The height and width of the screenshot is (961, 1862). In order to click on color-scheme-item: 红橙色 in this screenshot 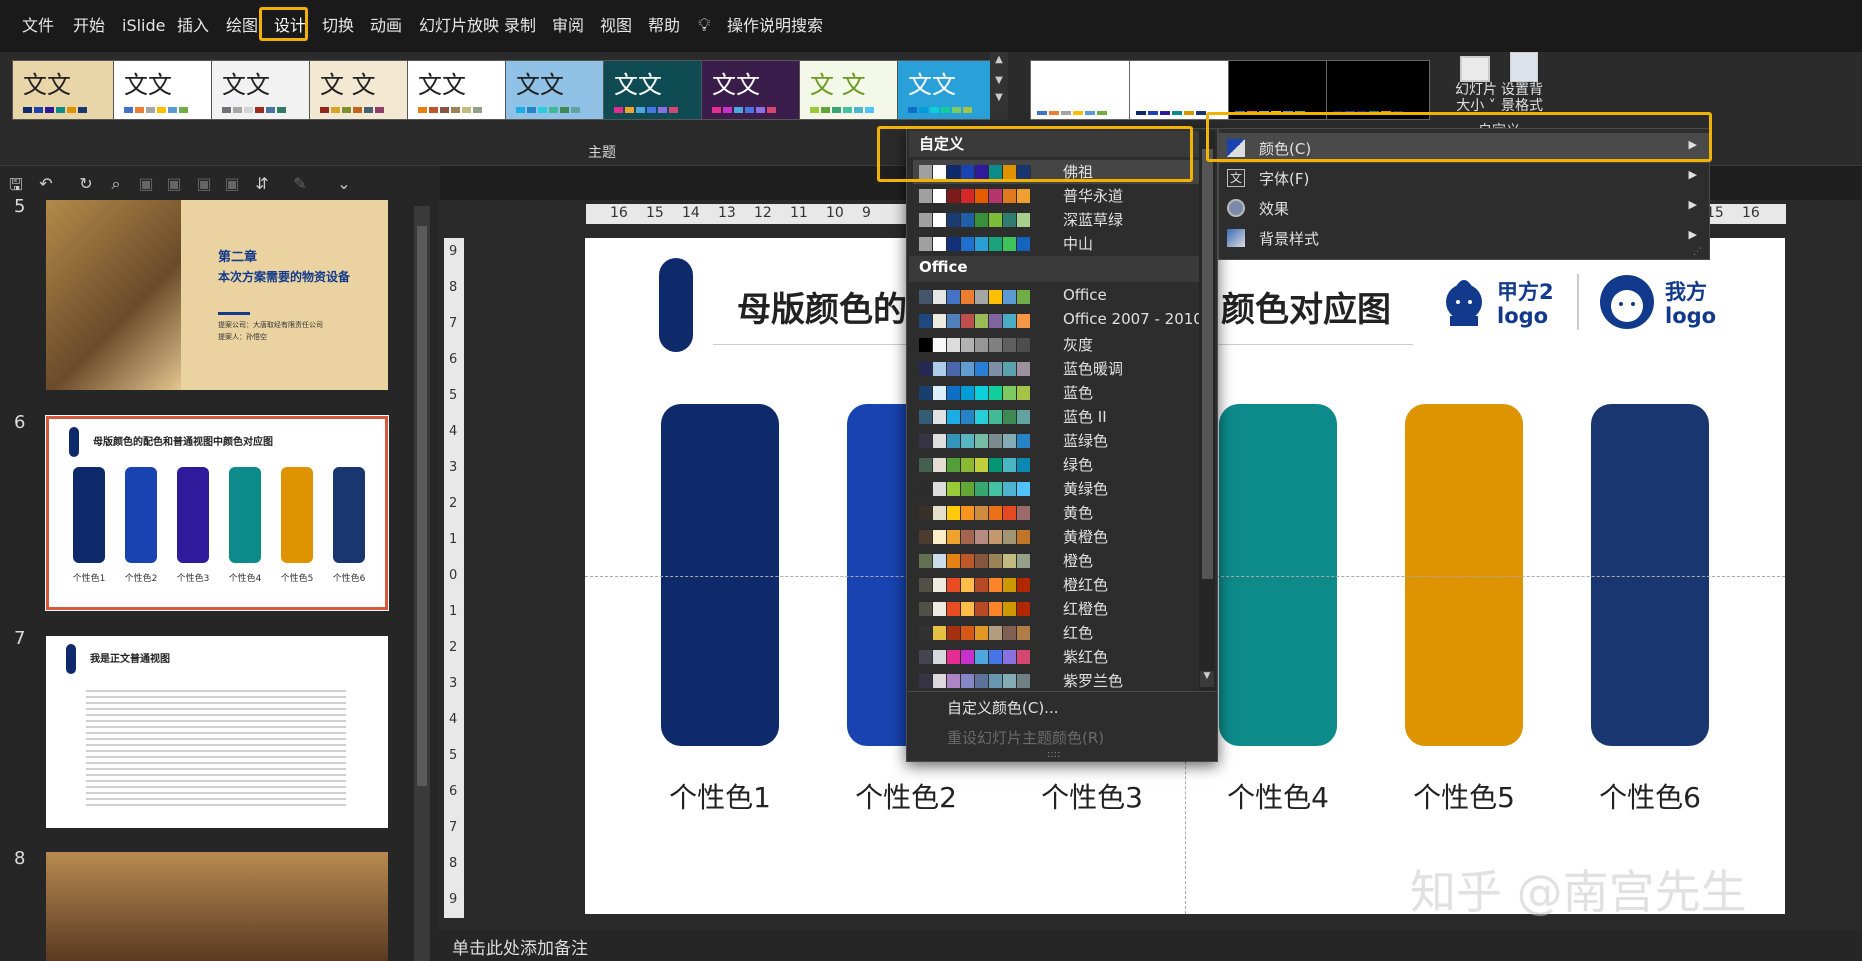, I will do `click(1063, 609)`.